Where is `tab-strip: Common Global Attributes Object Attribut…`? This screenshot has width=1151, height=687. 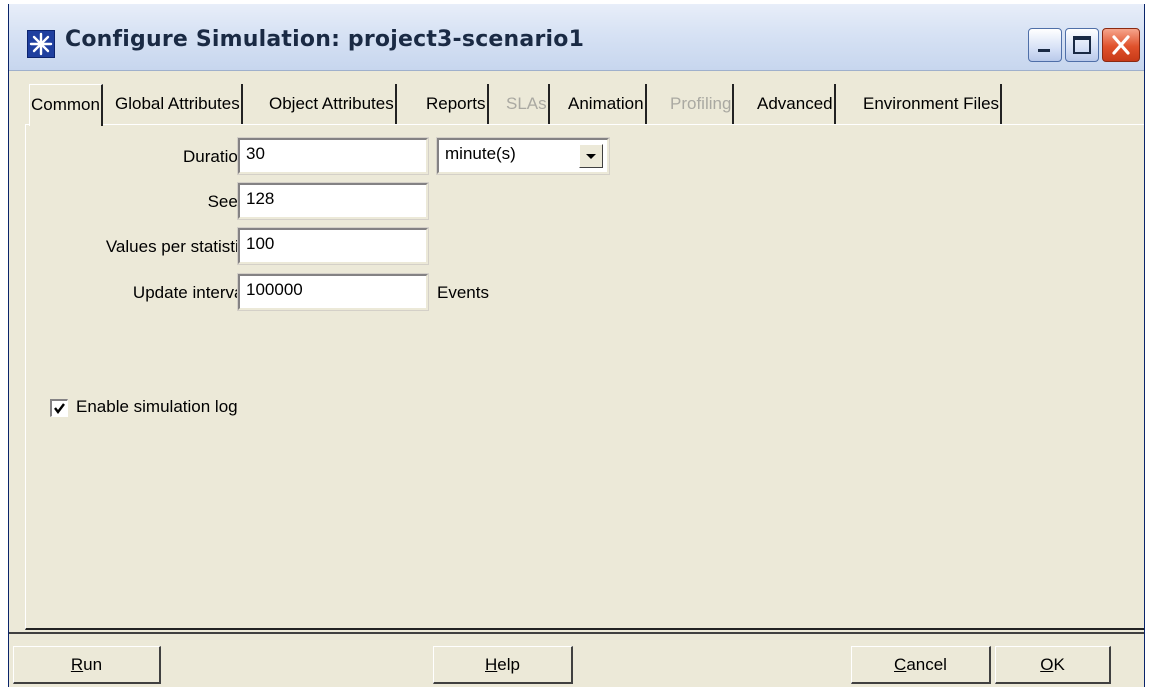
tab-strip: Common Global Attributes Object Attribut… is located at coordinates (579, 105).